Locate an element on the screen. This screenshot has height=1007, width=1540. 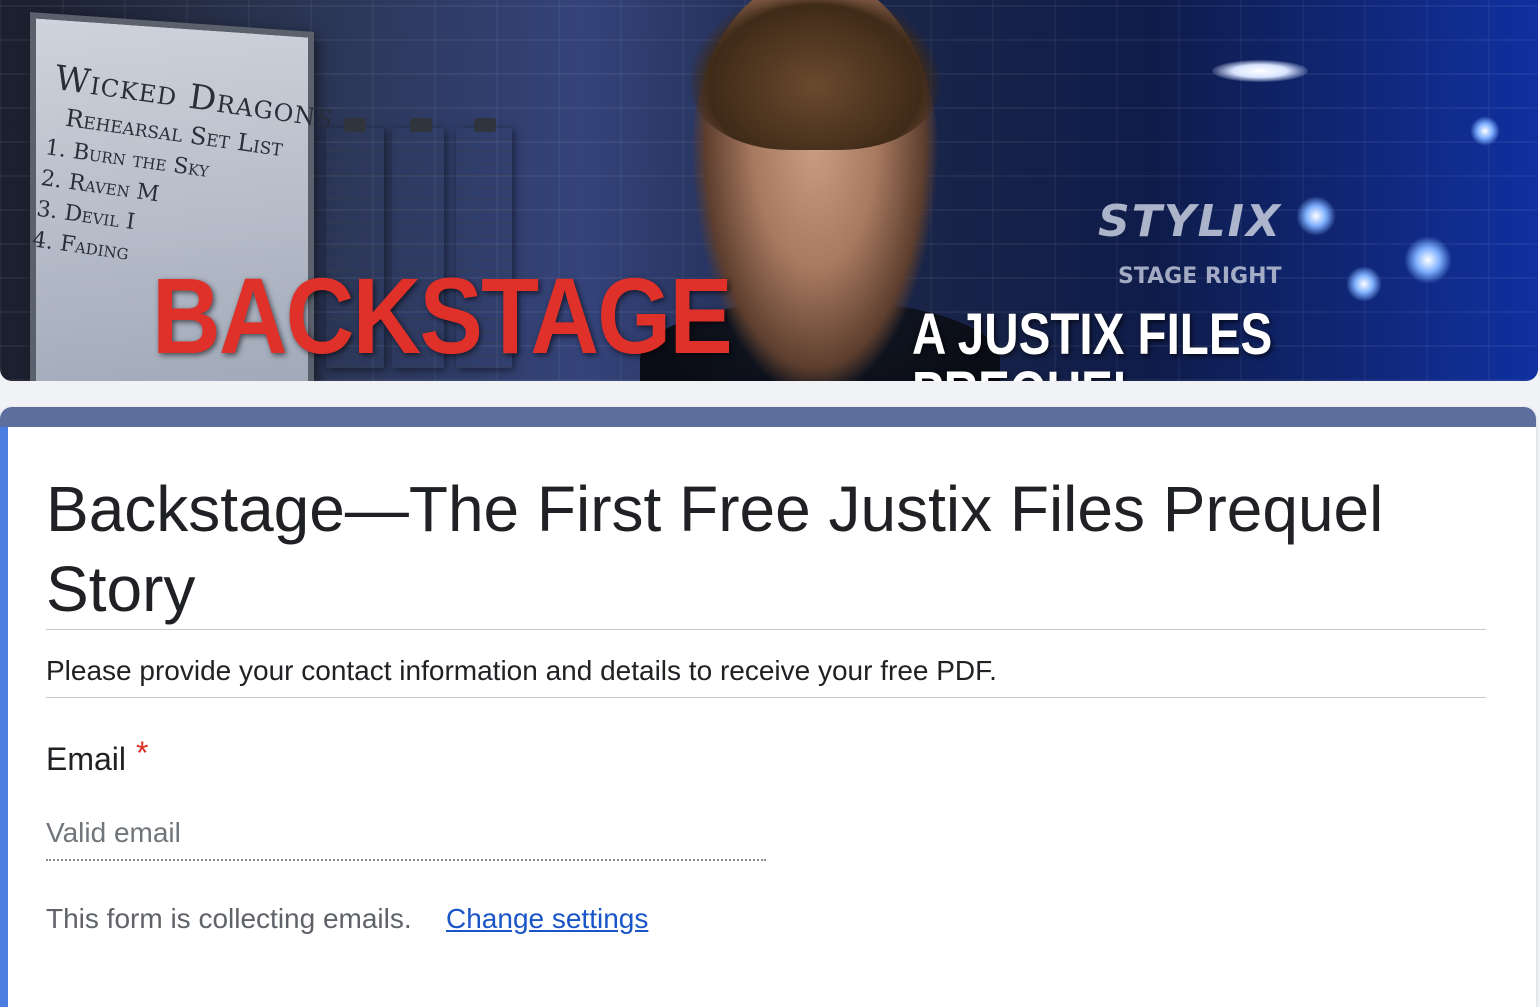
email-label-text: Email is located at coordinates (86, 759).